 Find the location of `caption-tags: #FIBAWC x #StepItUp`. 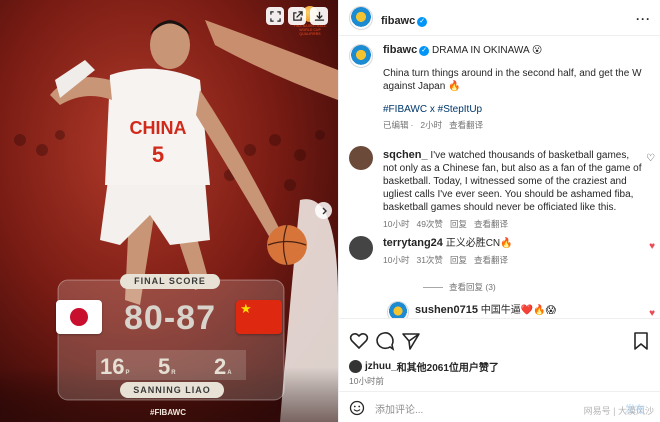

caption-tags: #FIBAWC x #StepItUp is located at coordinates (518, 109).